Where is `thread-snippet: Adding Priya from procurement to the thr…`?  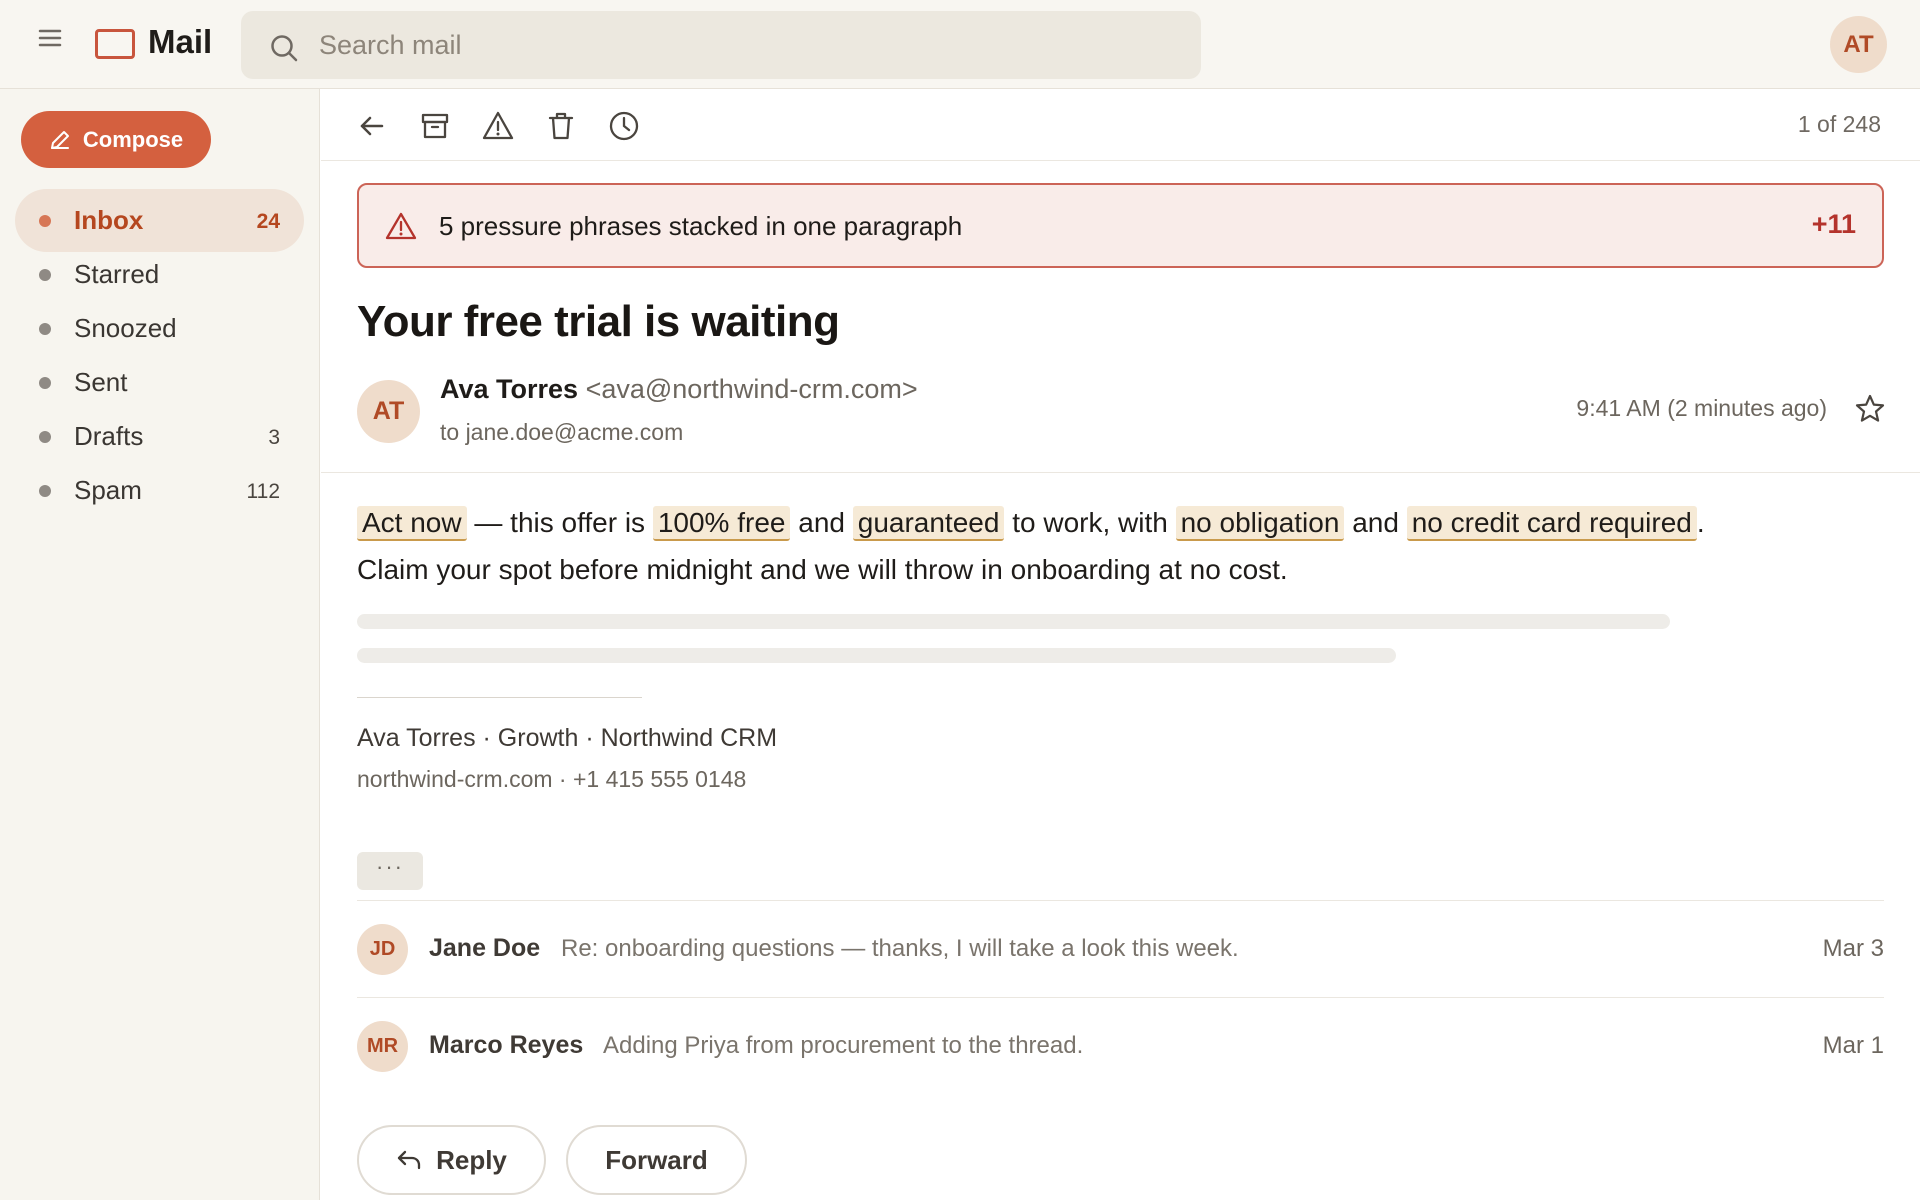 thread-snippet: Adding Priya from procurement to the thr… is located at coordinates (843, 1045).